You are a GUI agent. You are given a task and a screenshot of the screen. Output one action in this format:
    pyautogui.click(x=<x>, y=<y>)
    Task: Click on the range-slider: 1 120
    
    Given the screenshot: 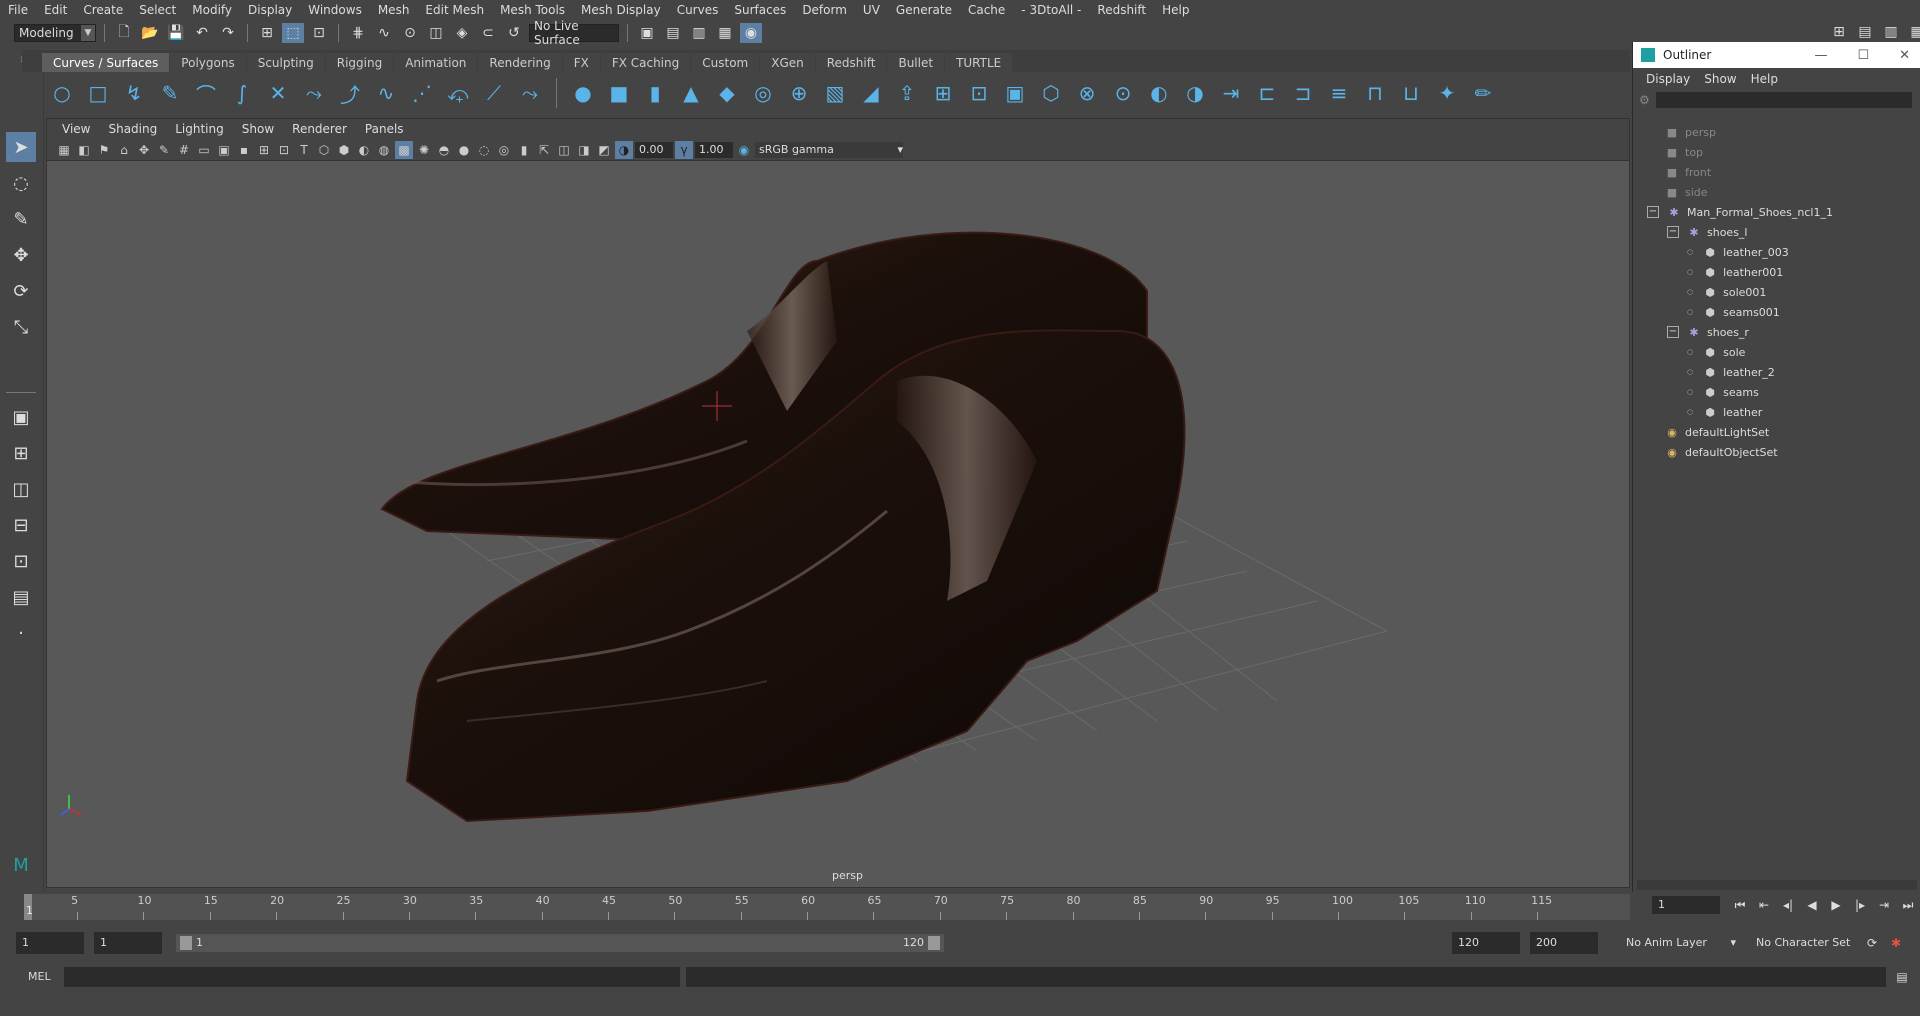 What is the action you would take?
    pyautogui.click(x=560, y=943)
    